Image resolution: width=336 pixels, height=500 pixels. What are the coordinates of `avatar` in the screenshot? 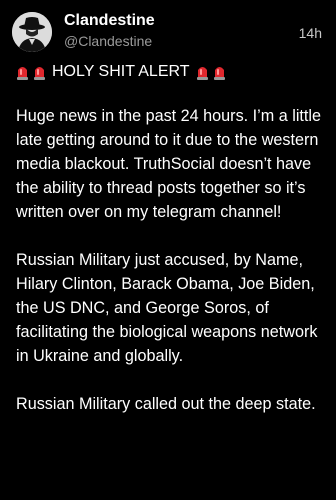 It's located at (32, 32).